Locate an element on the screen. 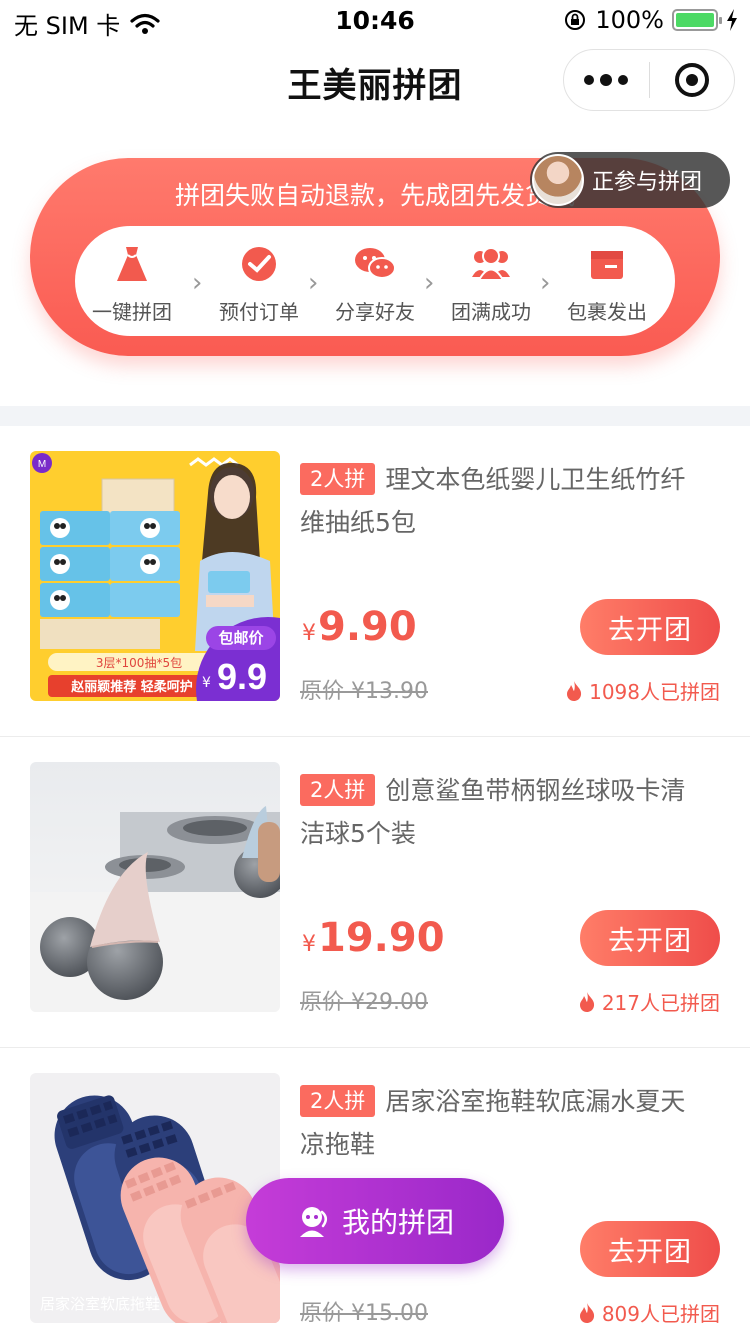 The height and width of the screenshot is (1334, 750). image-slogan: 赵丽颖推荐 轻柔呵护 is located at coordinates (131, 687).